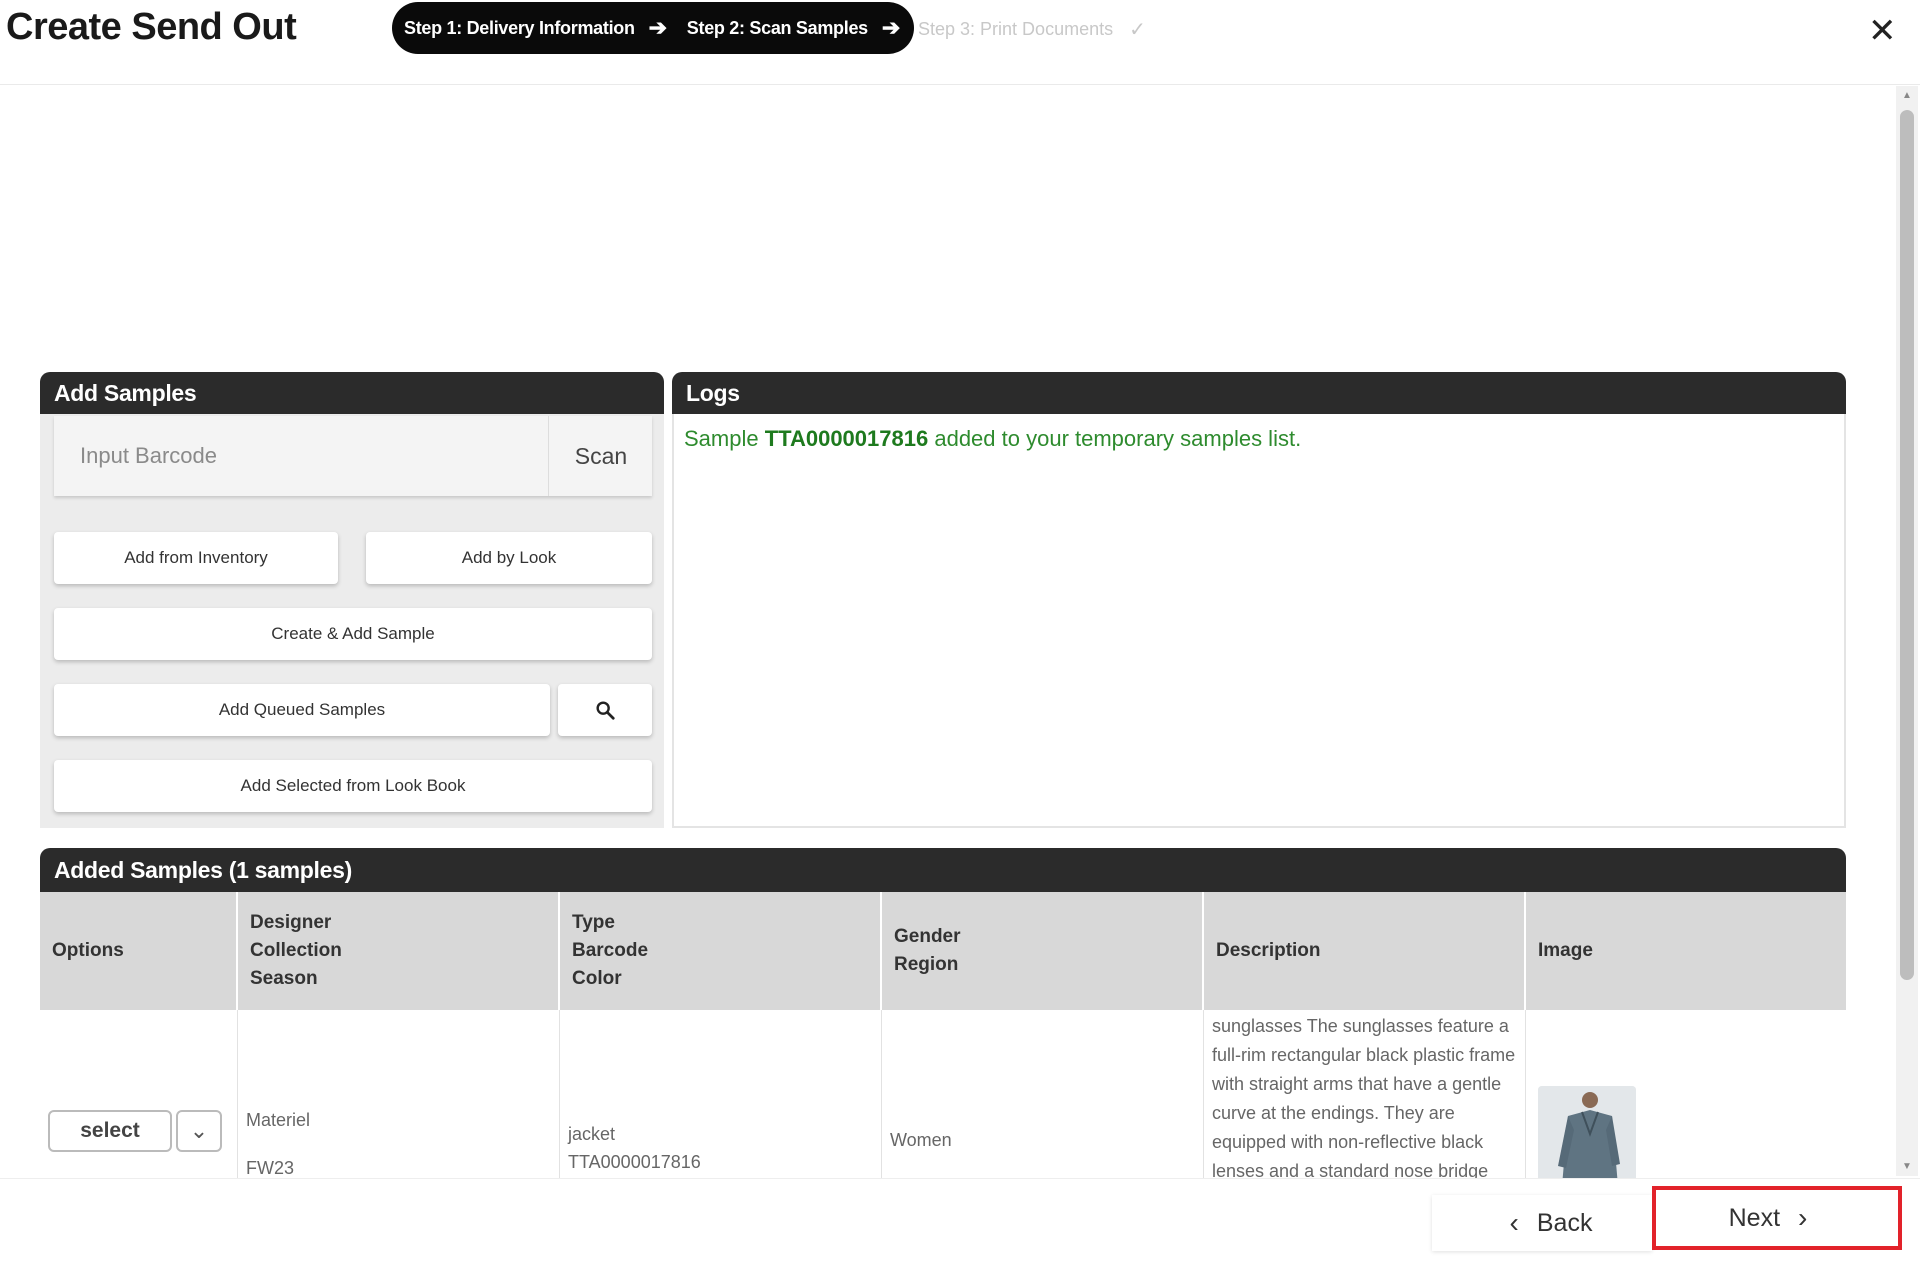 The width and height of the screenshot is (1920, 1265). Describe the element at coordinates (634, 1162) in the screenshot. I see `barcode-value: TTA0000017816` at that location.